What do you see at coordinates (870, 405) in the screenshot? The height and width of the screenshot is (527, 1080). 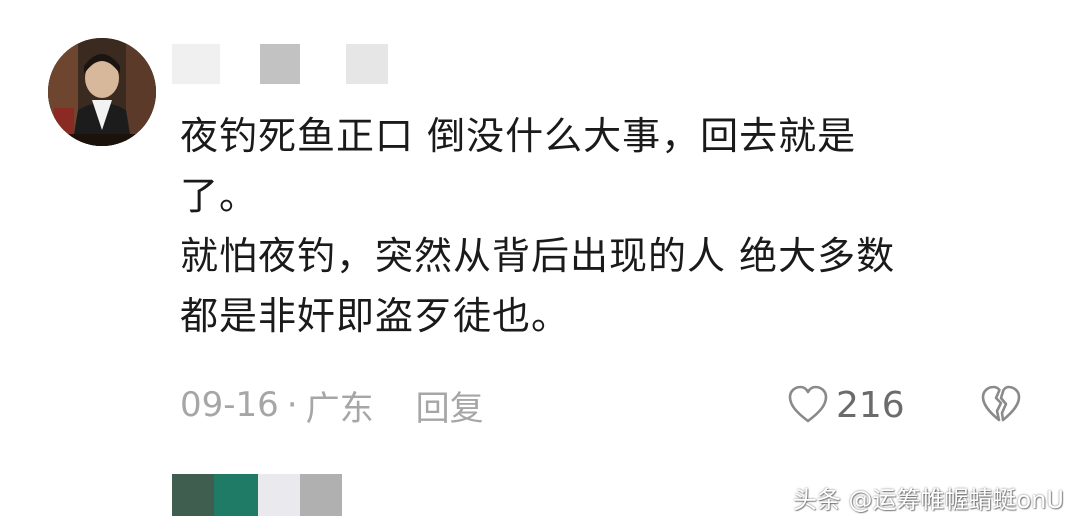 I see `like-count: 216` at bounding box center [870, 405].